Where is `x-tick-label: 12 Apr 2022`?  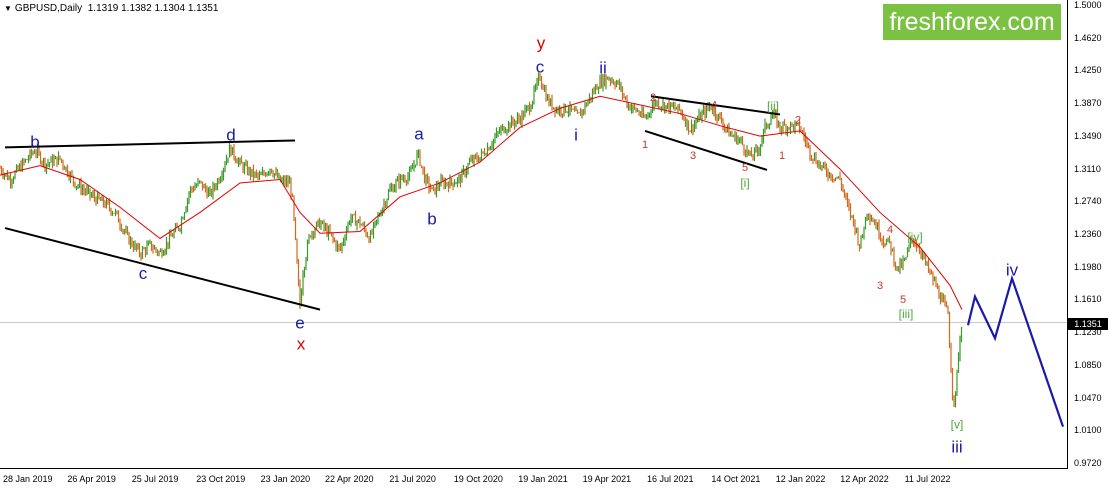 x-tick-label: 12 Apr 2022 is located at coordinates (864, 479).